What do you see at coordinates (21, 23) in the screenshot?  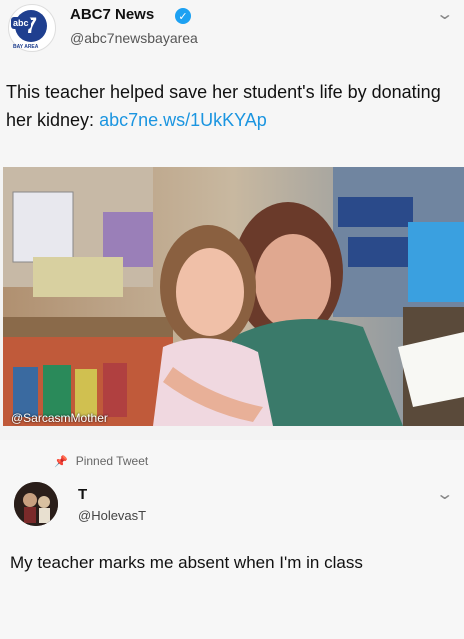 I see `abc-tag: abc` at bounding box center [21, 23].